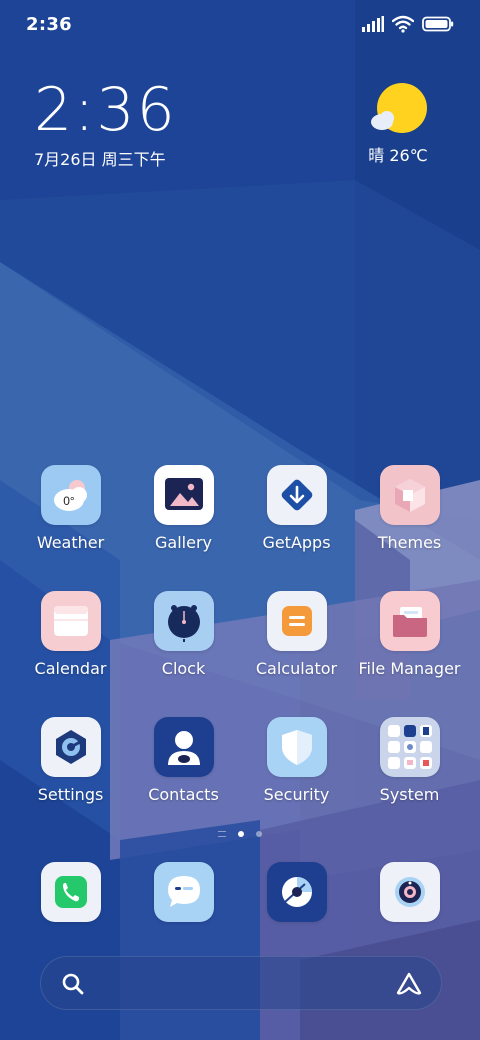 The width and height of the screenshot is (480, 1040). What do you see at coordinates (373, 24) in the screenshot?
I see `signal-icon` at bounding box center [373, 24].